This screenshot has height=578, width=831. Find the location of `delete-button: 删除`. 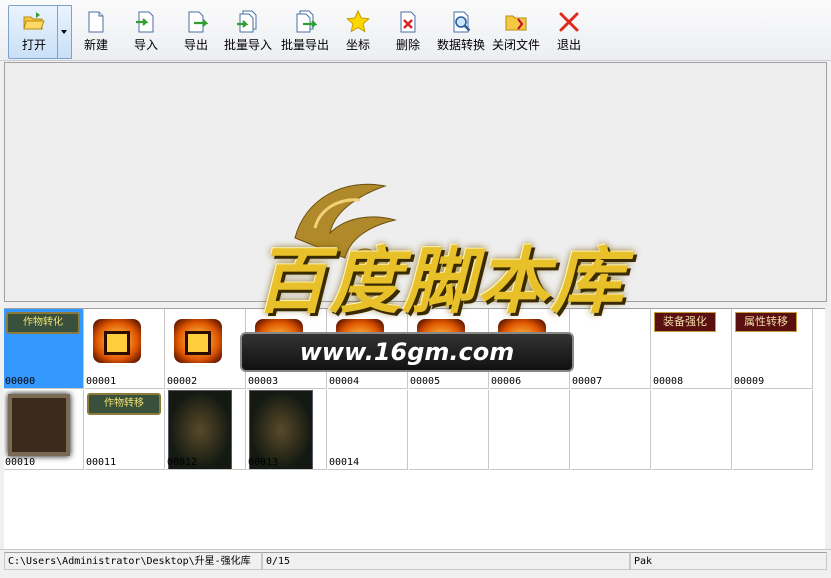

delete-button: 删除 is located at coordinates (408, 32).